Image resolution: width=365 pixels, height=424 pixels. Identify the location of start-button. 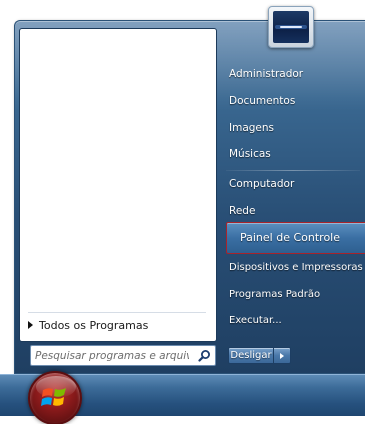
(55, 397).